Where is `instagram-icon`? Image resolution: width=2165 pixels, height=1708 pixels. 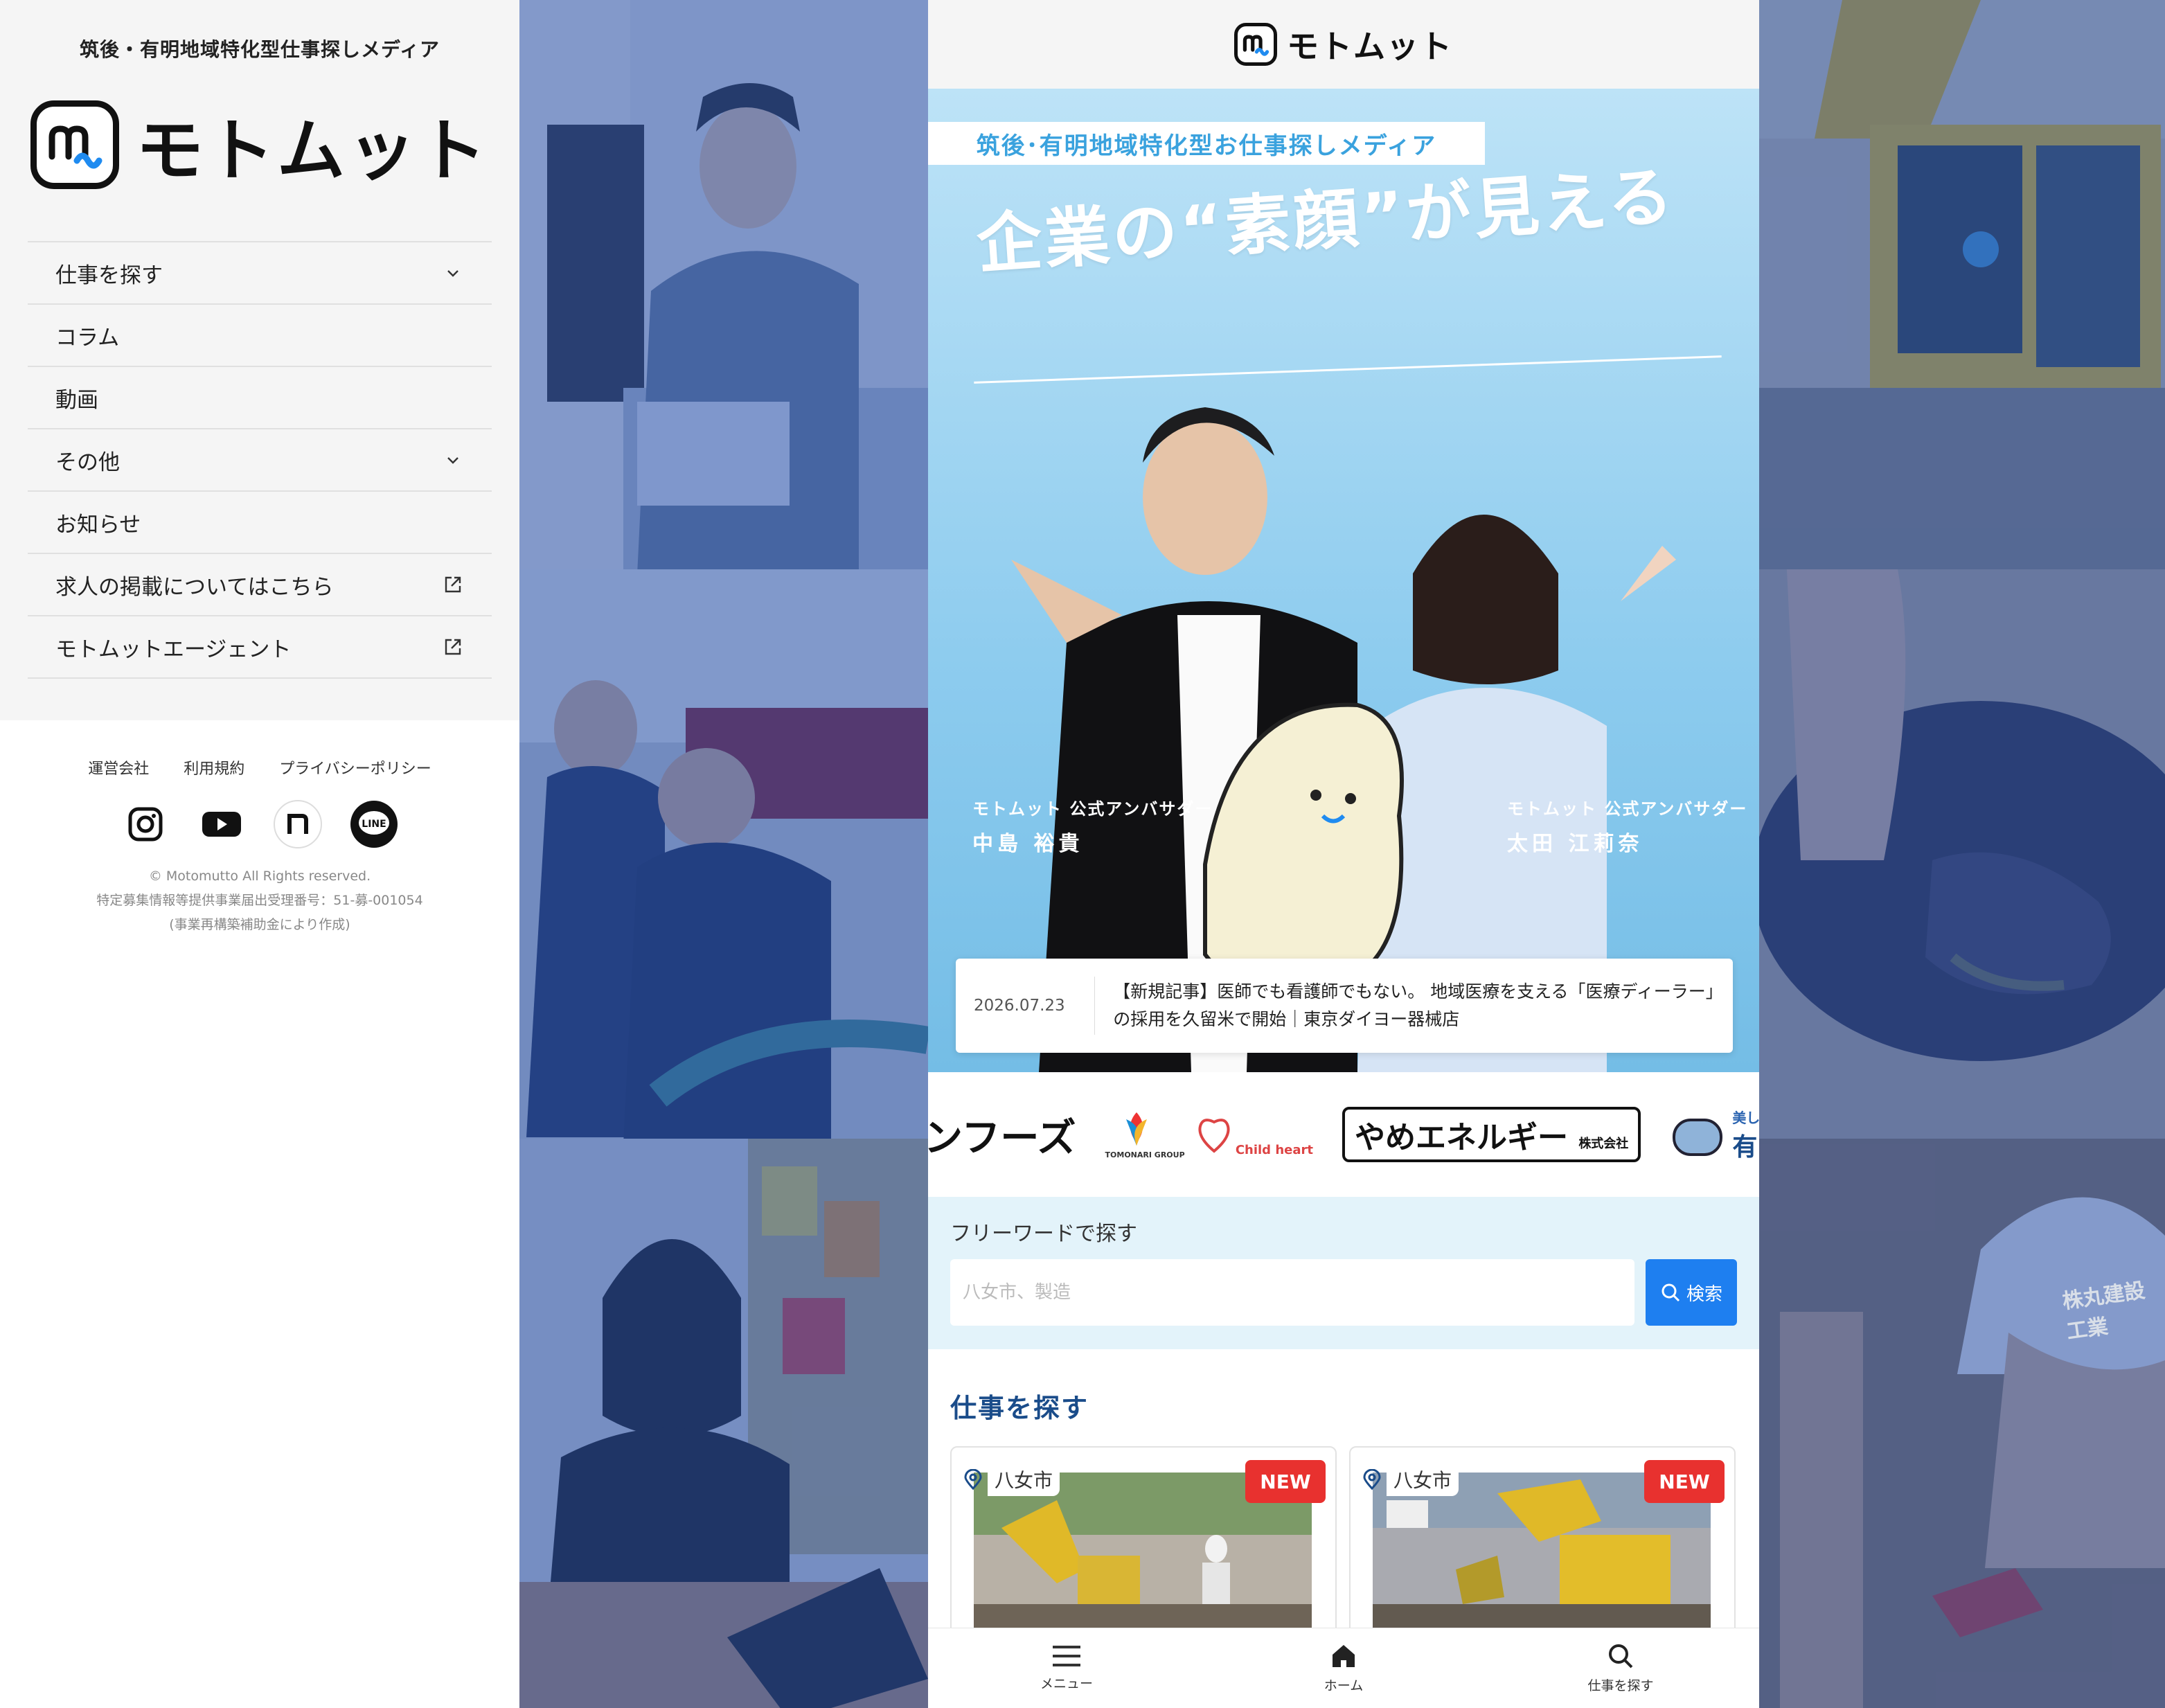
instagram-icon is located at coordinates (145, 824).